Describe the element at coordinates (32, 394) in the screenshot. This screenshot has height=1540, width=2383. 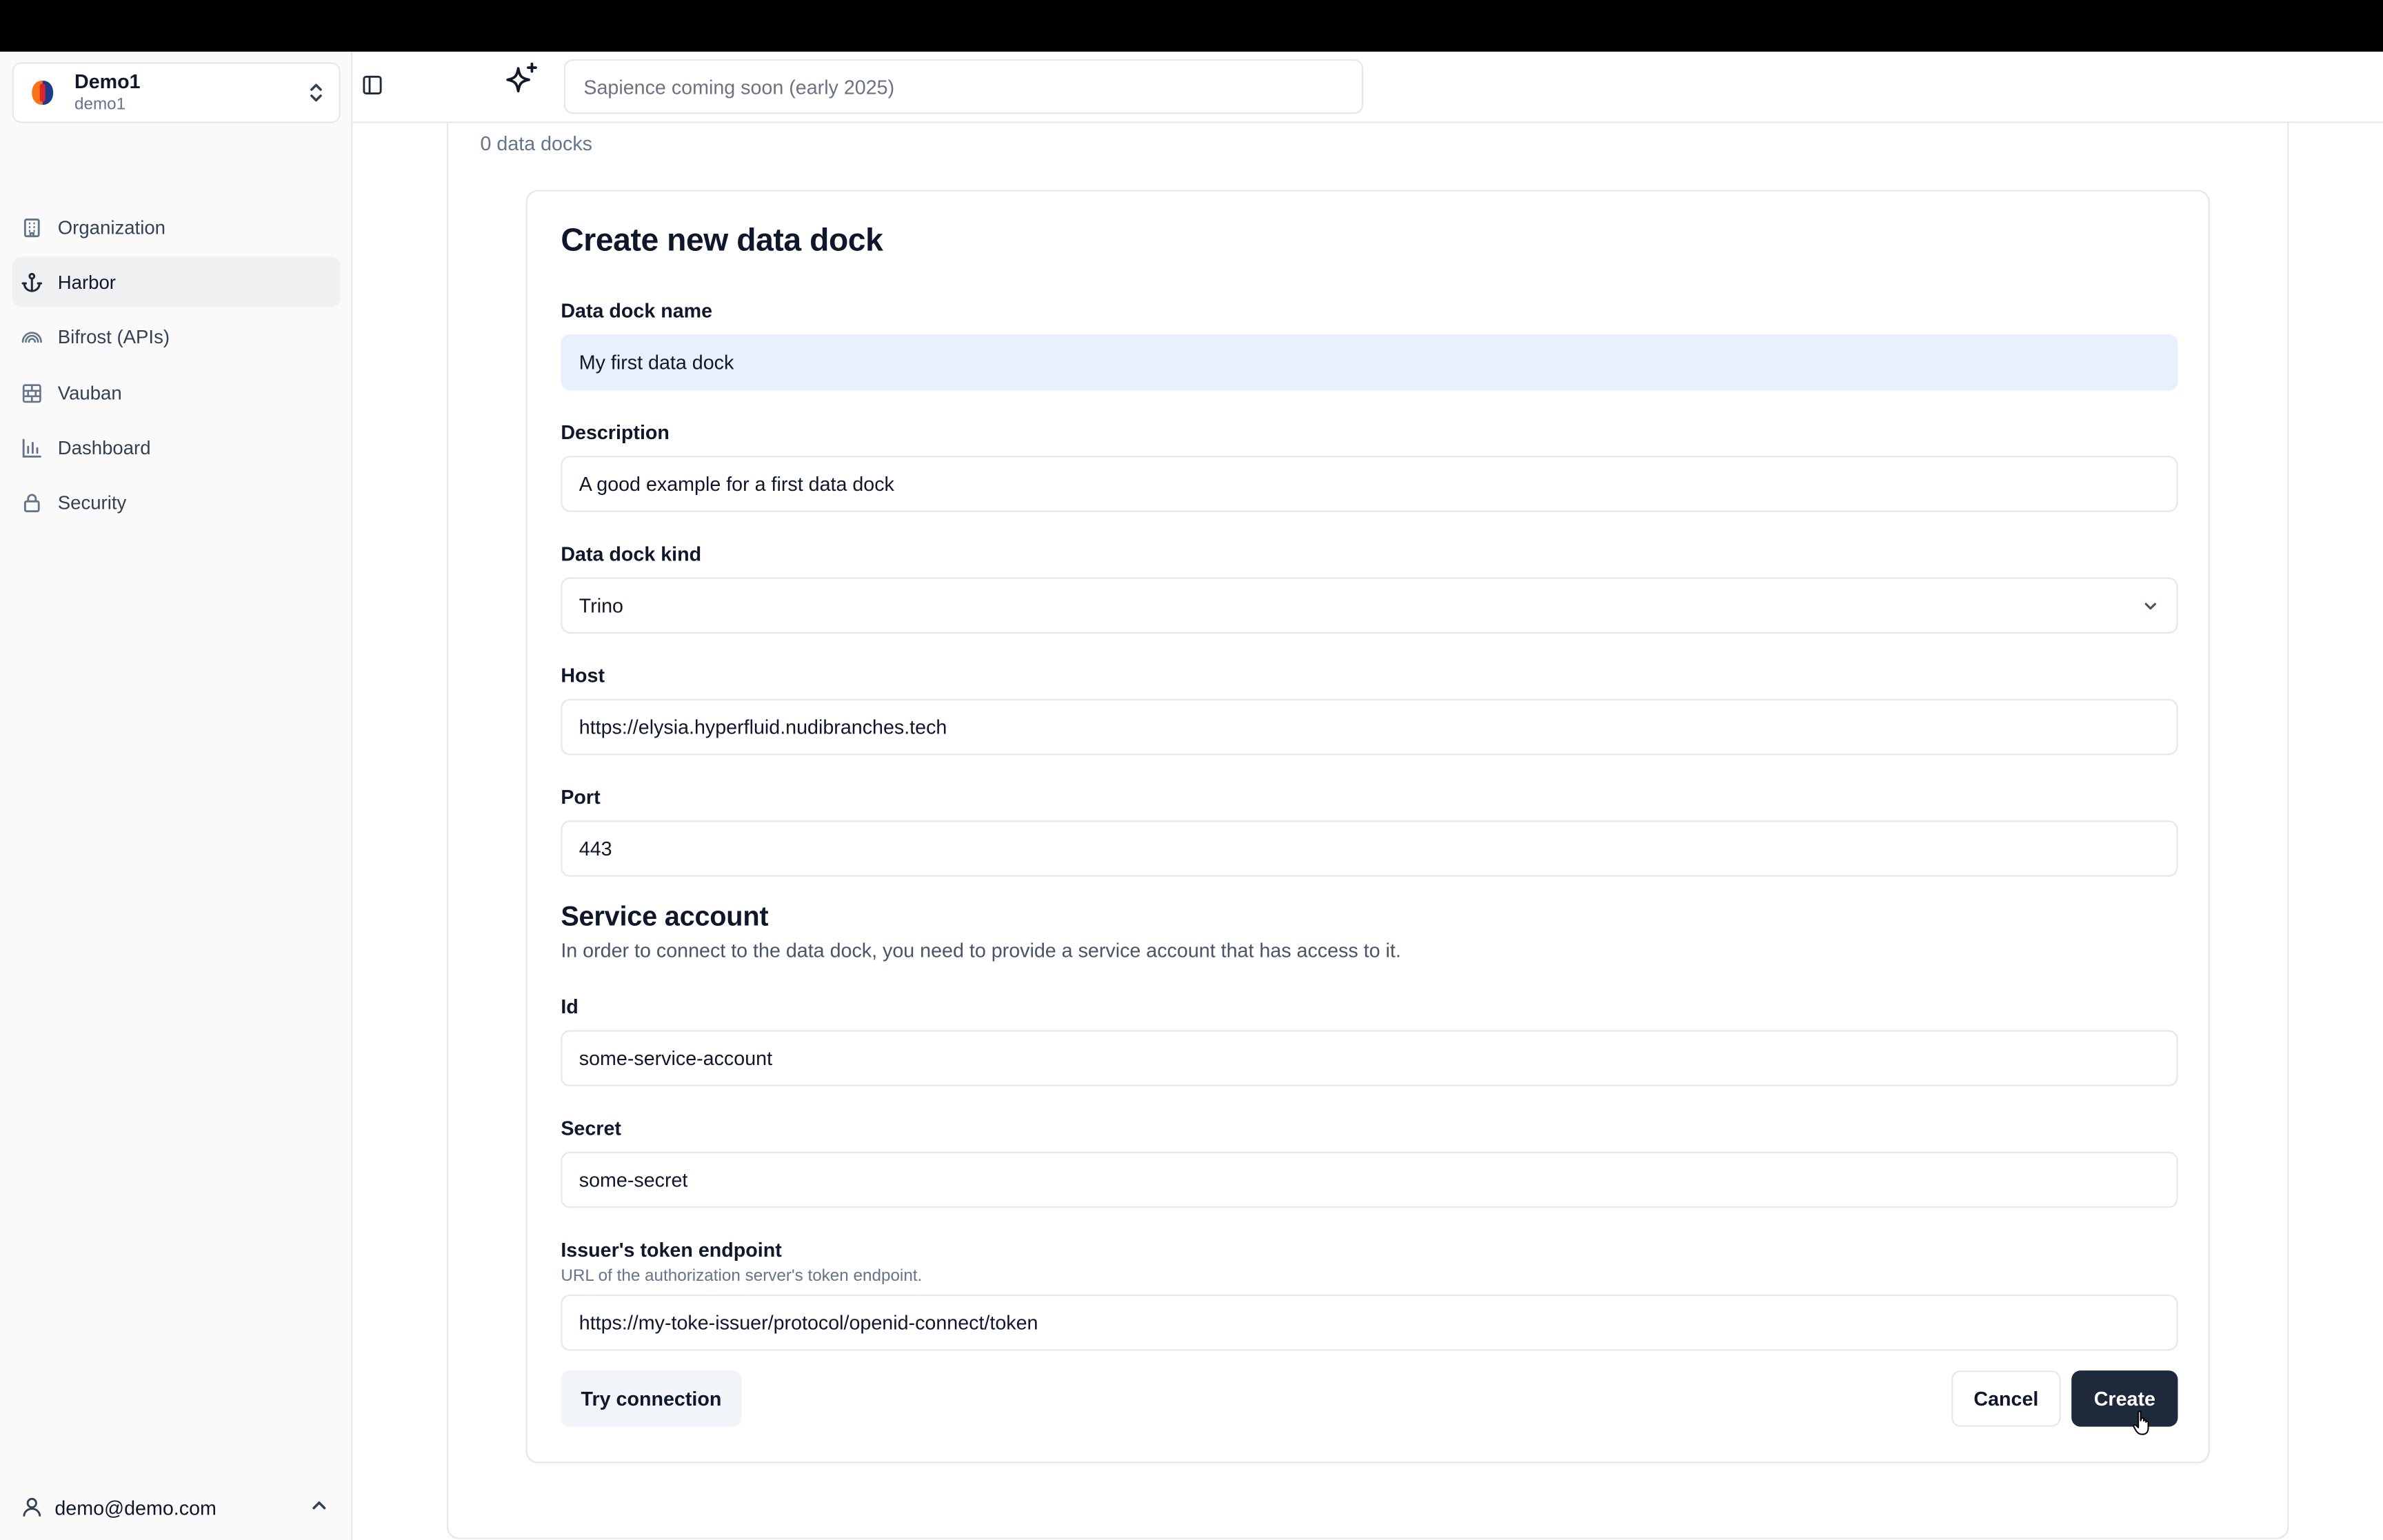
I see `brick-wall-icon` at that location.